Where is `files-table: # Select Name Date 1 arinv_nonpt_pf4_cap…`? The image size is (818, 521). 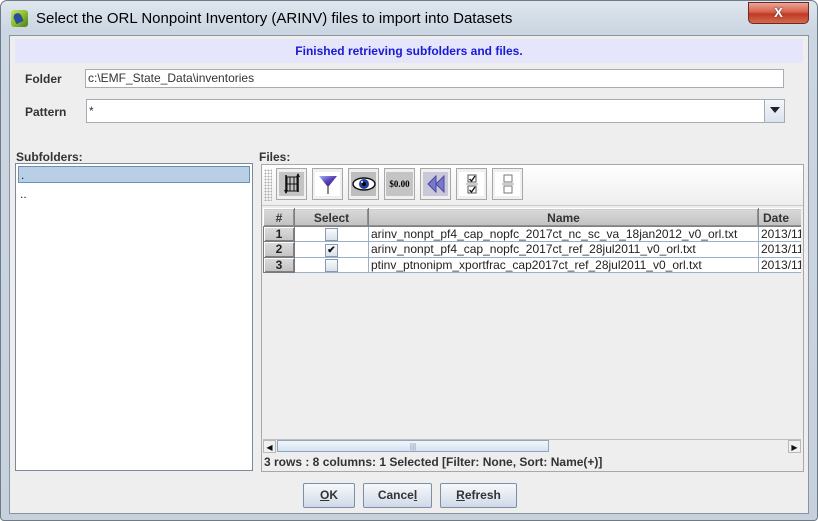
files-table: # Select Name Date 1 arinv_nonpt_pf4_cap… is located at coordinates (532, 240).